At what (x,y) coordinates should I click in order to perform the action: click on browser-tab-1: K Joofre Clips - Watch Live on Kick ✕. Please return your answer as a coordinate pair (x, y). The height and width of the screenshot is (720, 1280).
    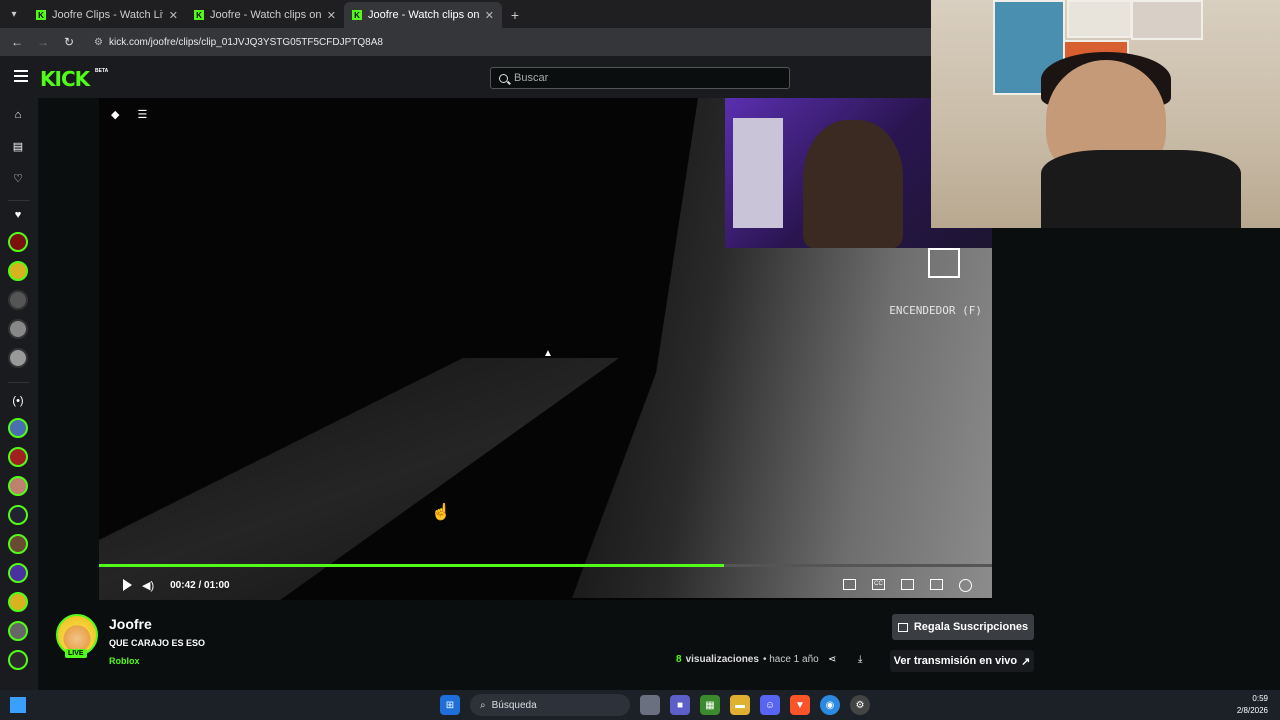
    Looking at the image, I should click on (107, 15).